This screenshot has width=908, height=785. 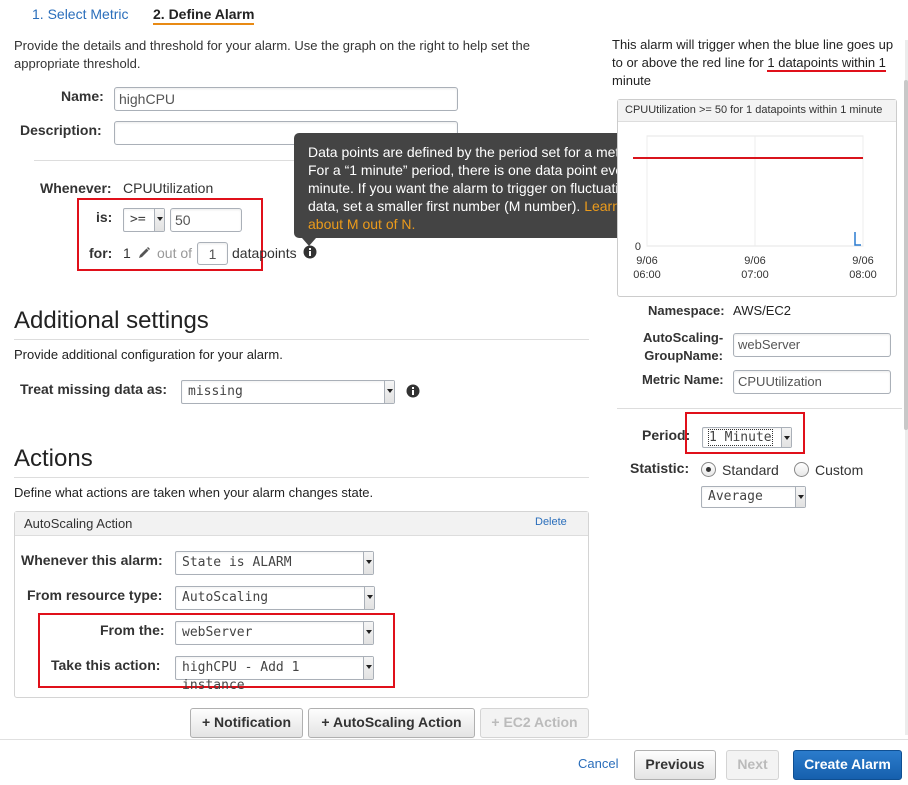 What do you see at coordinates (288, 392) in the screenshot?
I see `missing-data-select: missing` at bounding box center [288, 392].